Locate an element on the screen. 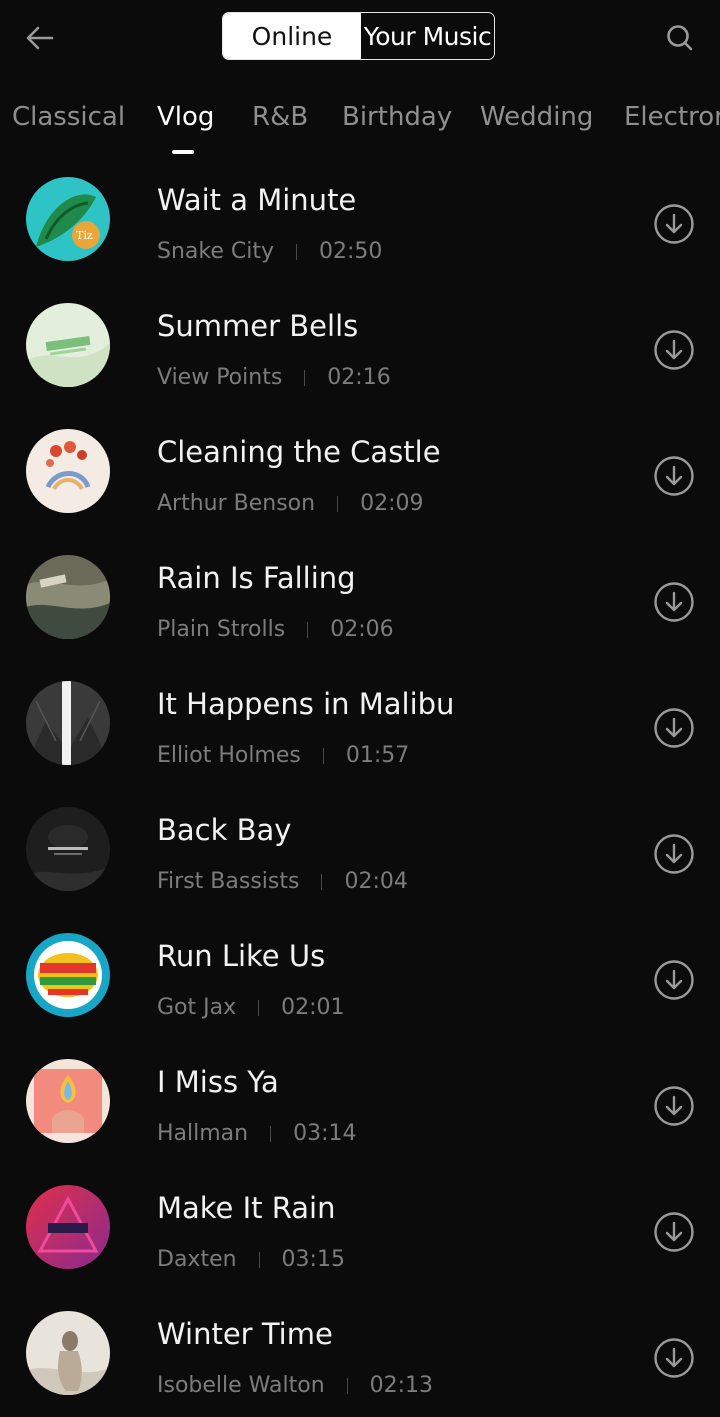  active-tab-indicator is located at coordinates (183, 152).